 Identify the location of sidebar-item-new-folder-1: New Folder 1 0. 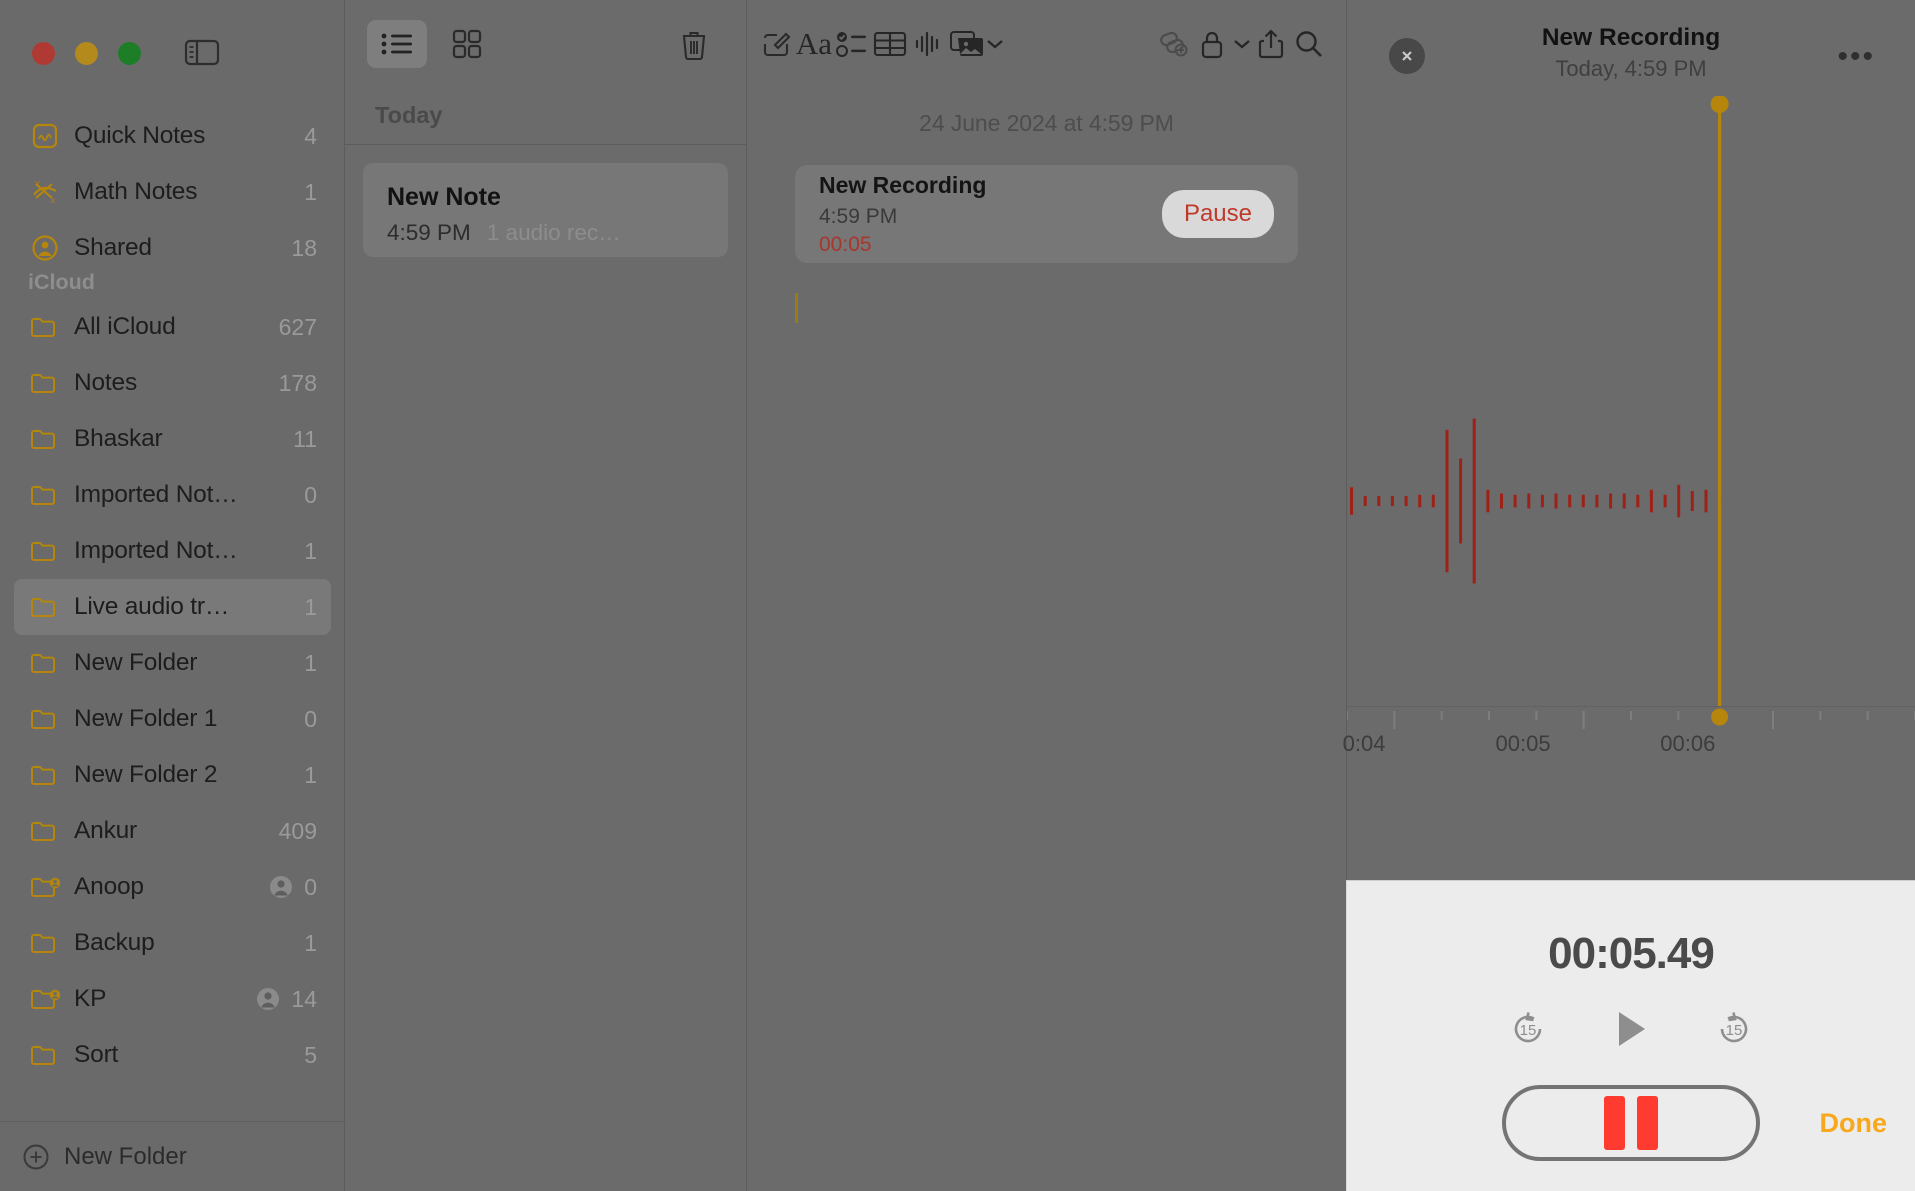
(172, 719).